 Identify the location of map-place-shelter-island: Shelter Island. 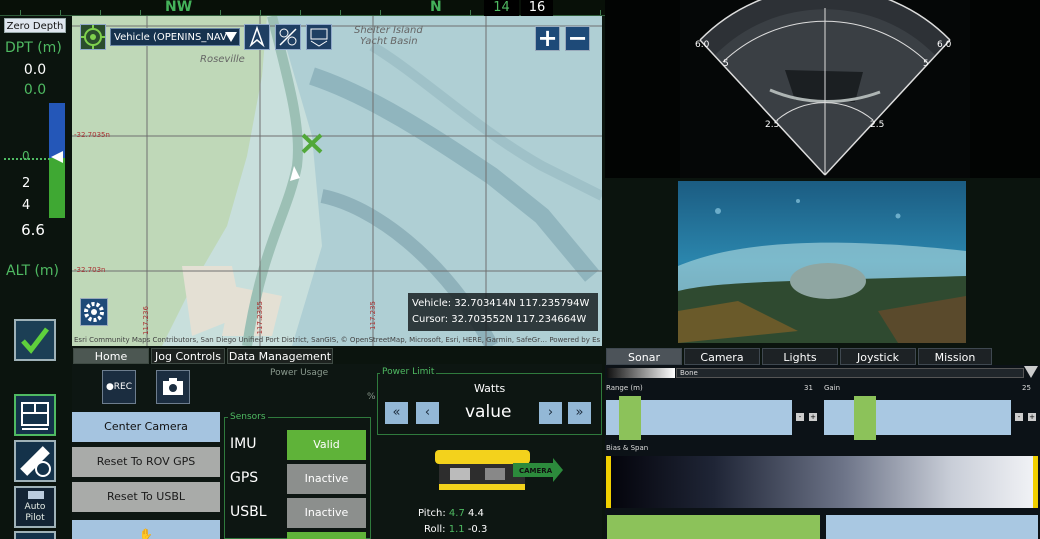
(388, 30).